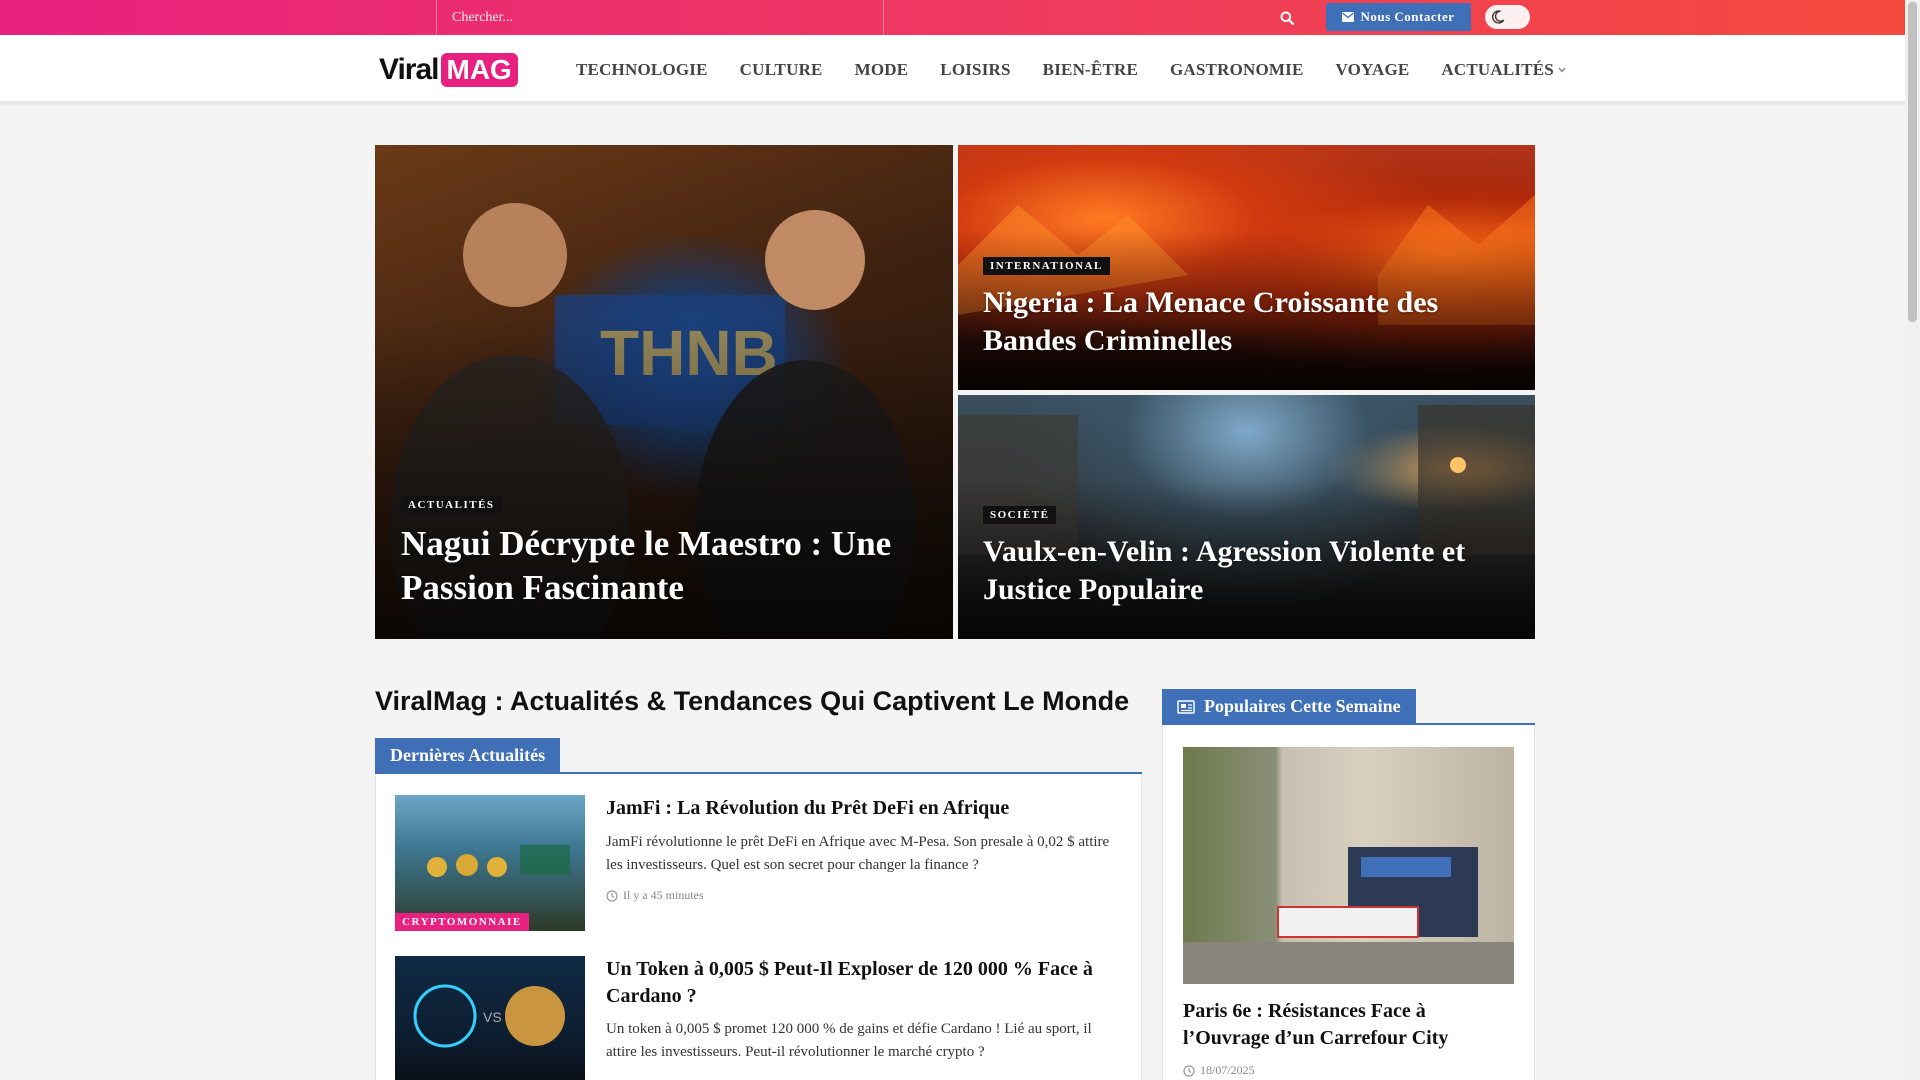  I want to click on moon-icon, so click(1498, 17).